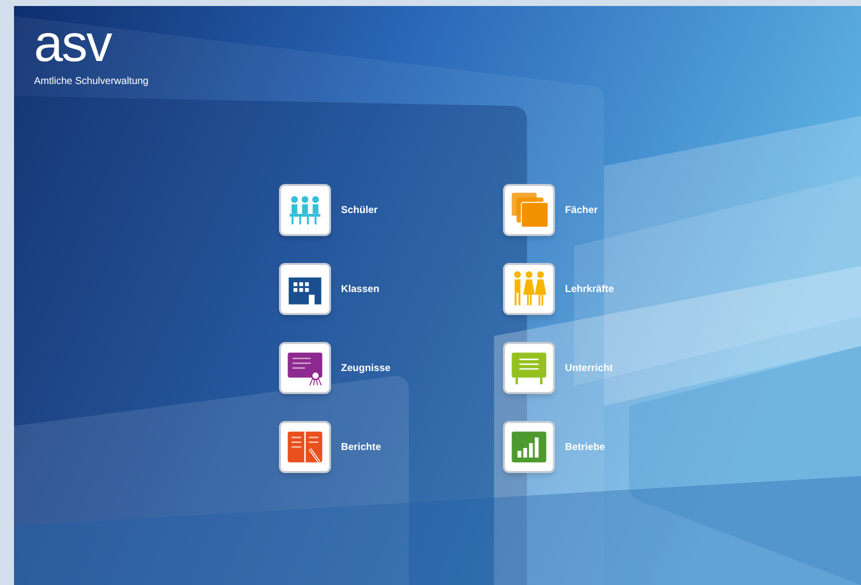 The width and height of the screenshot is (861, 585). Describe the element at coordinates (359, 210) in the screenshot. I see `module-label: Schüler` at that location.